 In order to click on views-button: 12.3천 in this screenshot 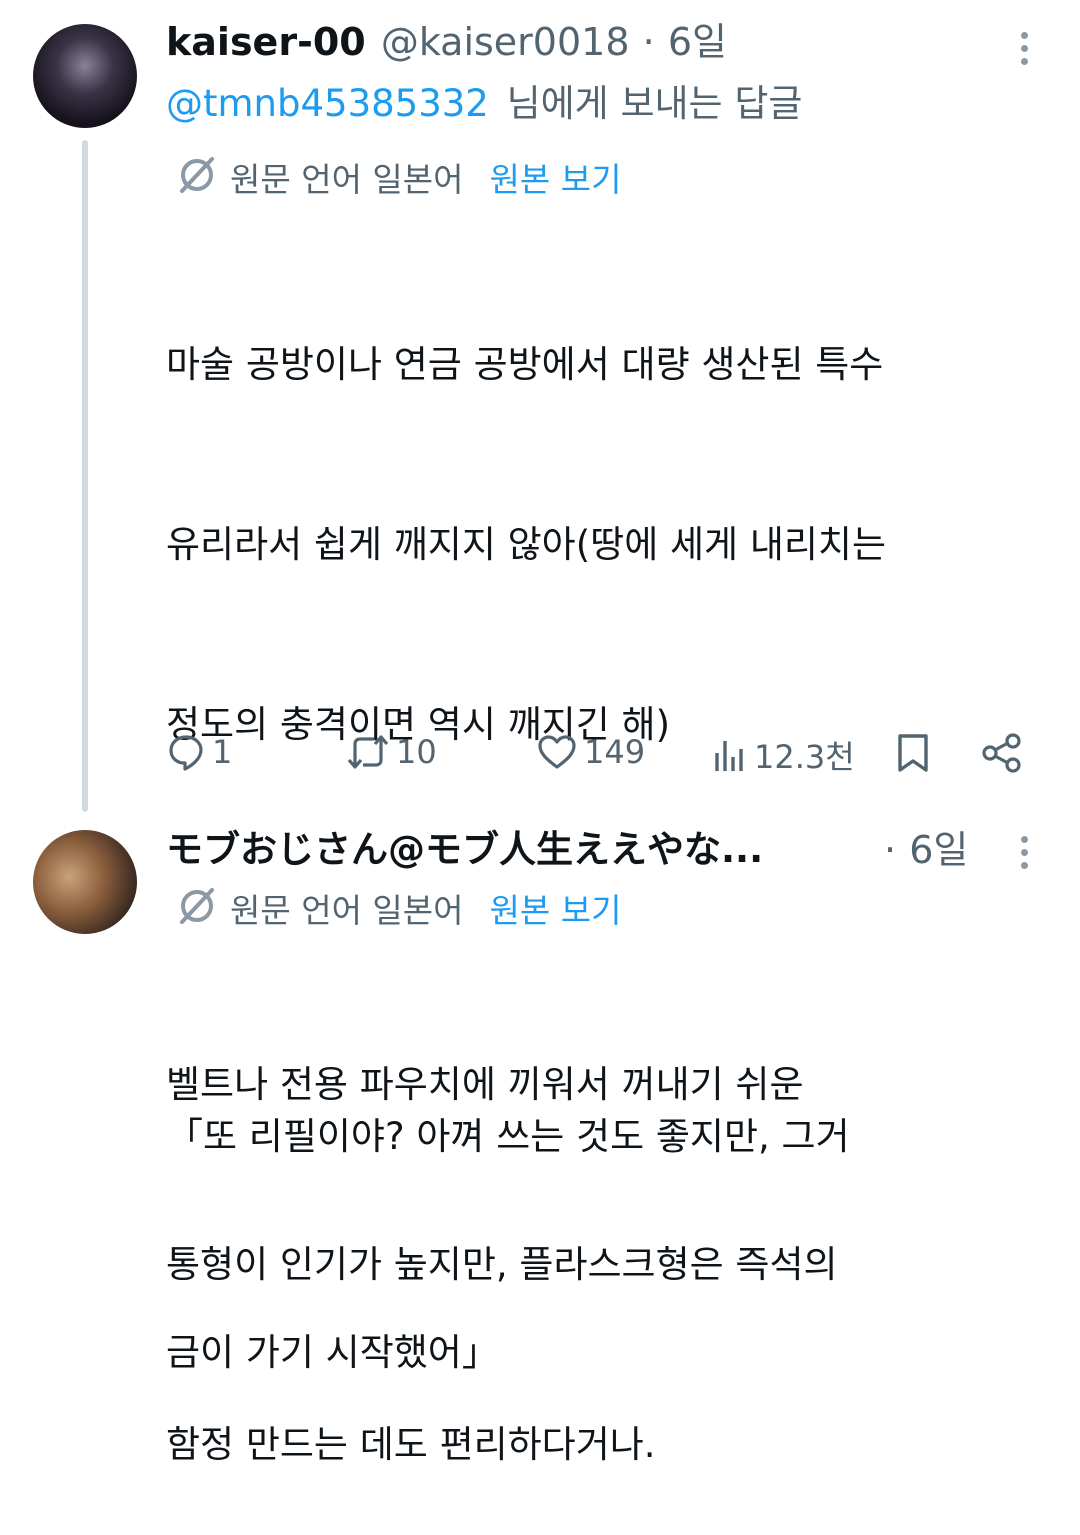, I will do `click(783, 755)`.